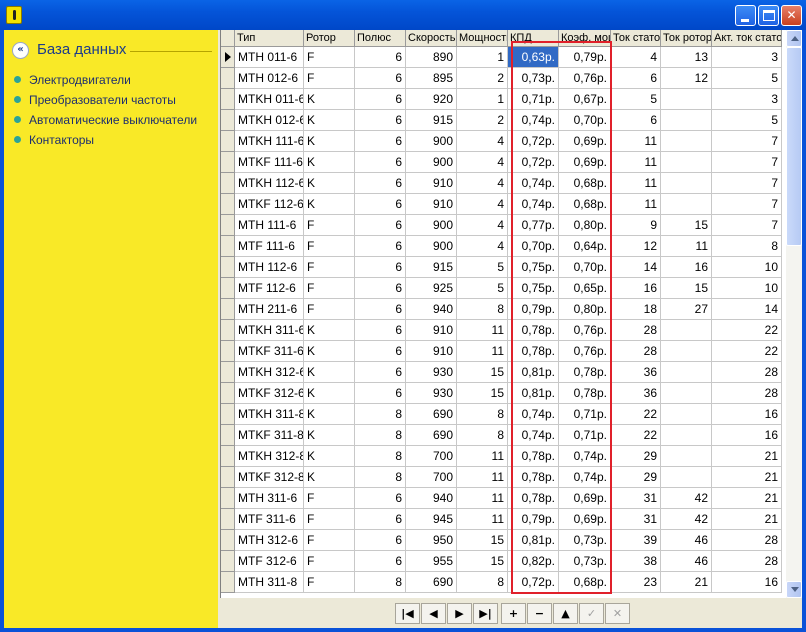  What do you see at coordinates (54, 142) in the screenshot?
I see `sidebar-item-contactors: Контакторы` at bounding box center [54, 142].